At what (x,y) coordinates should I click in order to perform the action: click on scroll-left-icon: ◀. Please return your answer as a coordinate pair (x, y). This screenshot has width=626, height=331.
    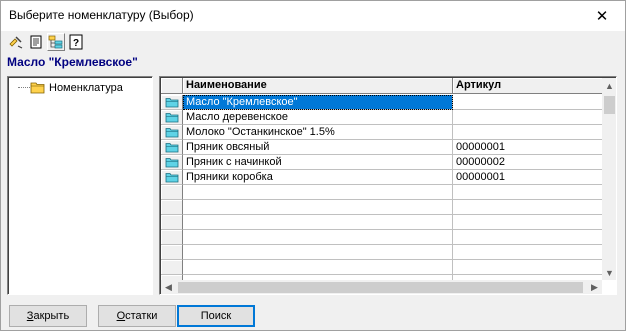
    Looking at the image, I should click on (168, 287).